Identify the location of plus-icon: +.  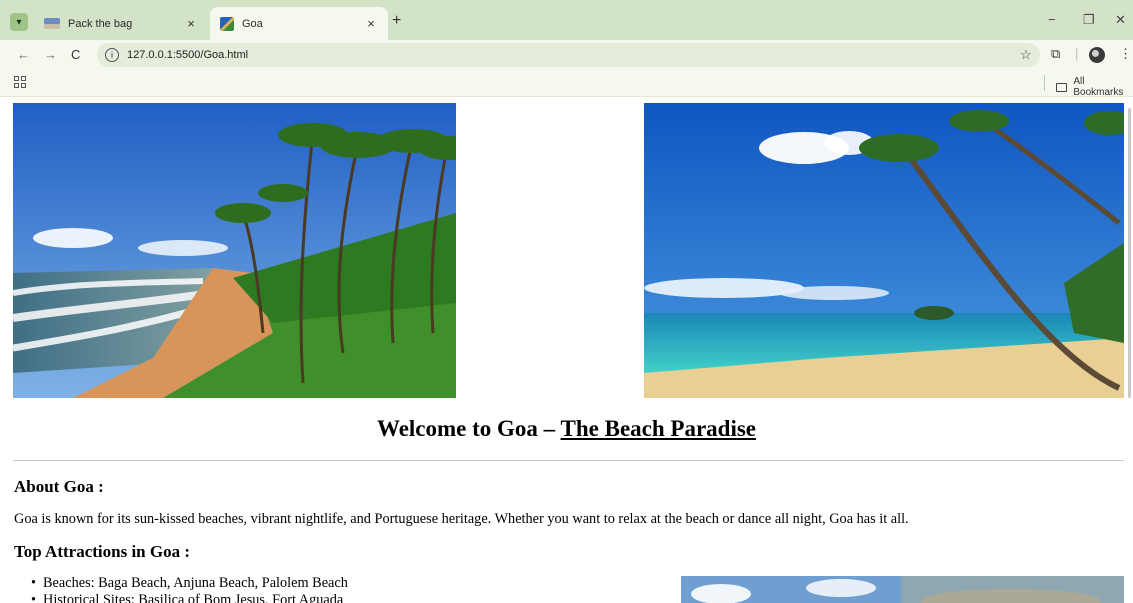
(396, 21).